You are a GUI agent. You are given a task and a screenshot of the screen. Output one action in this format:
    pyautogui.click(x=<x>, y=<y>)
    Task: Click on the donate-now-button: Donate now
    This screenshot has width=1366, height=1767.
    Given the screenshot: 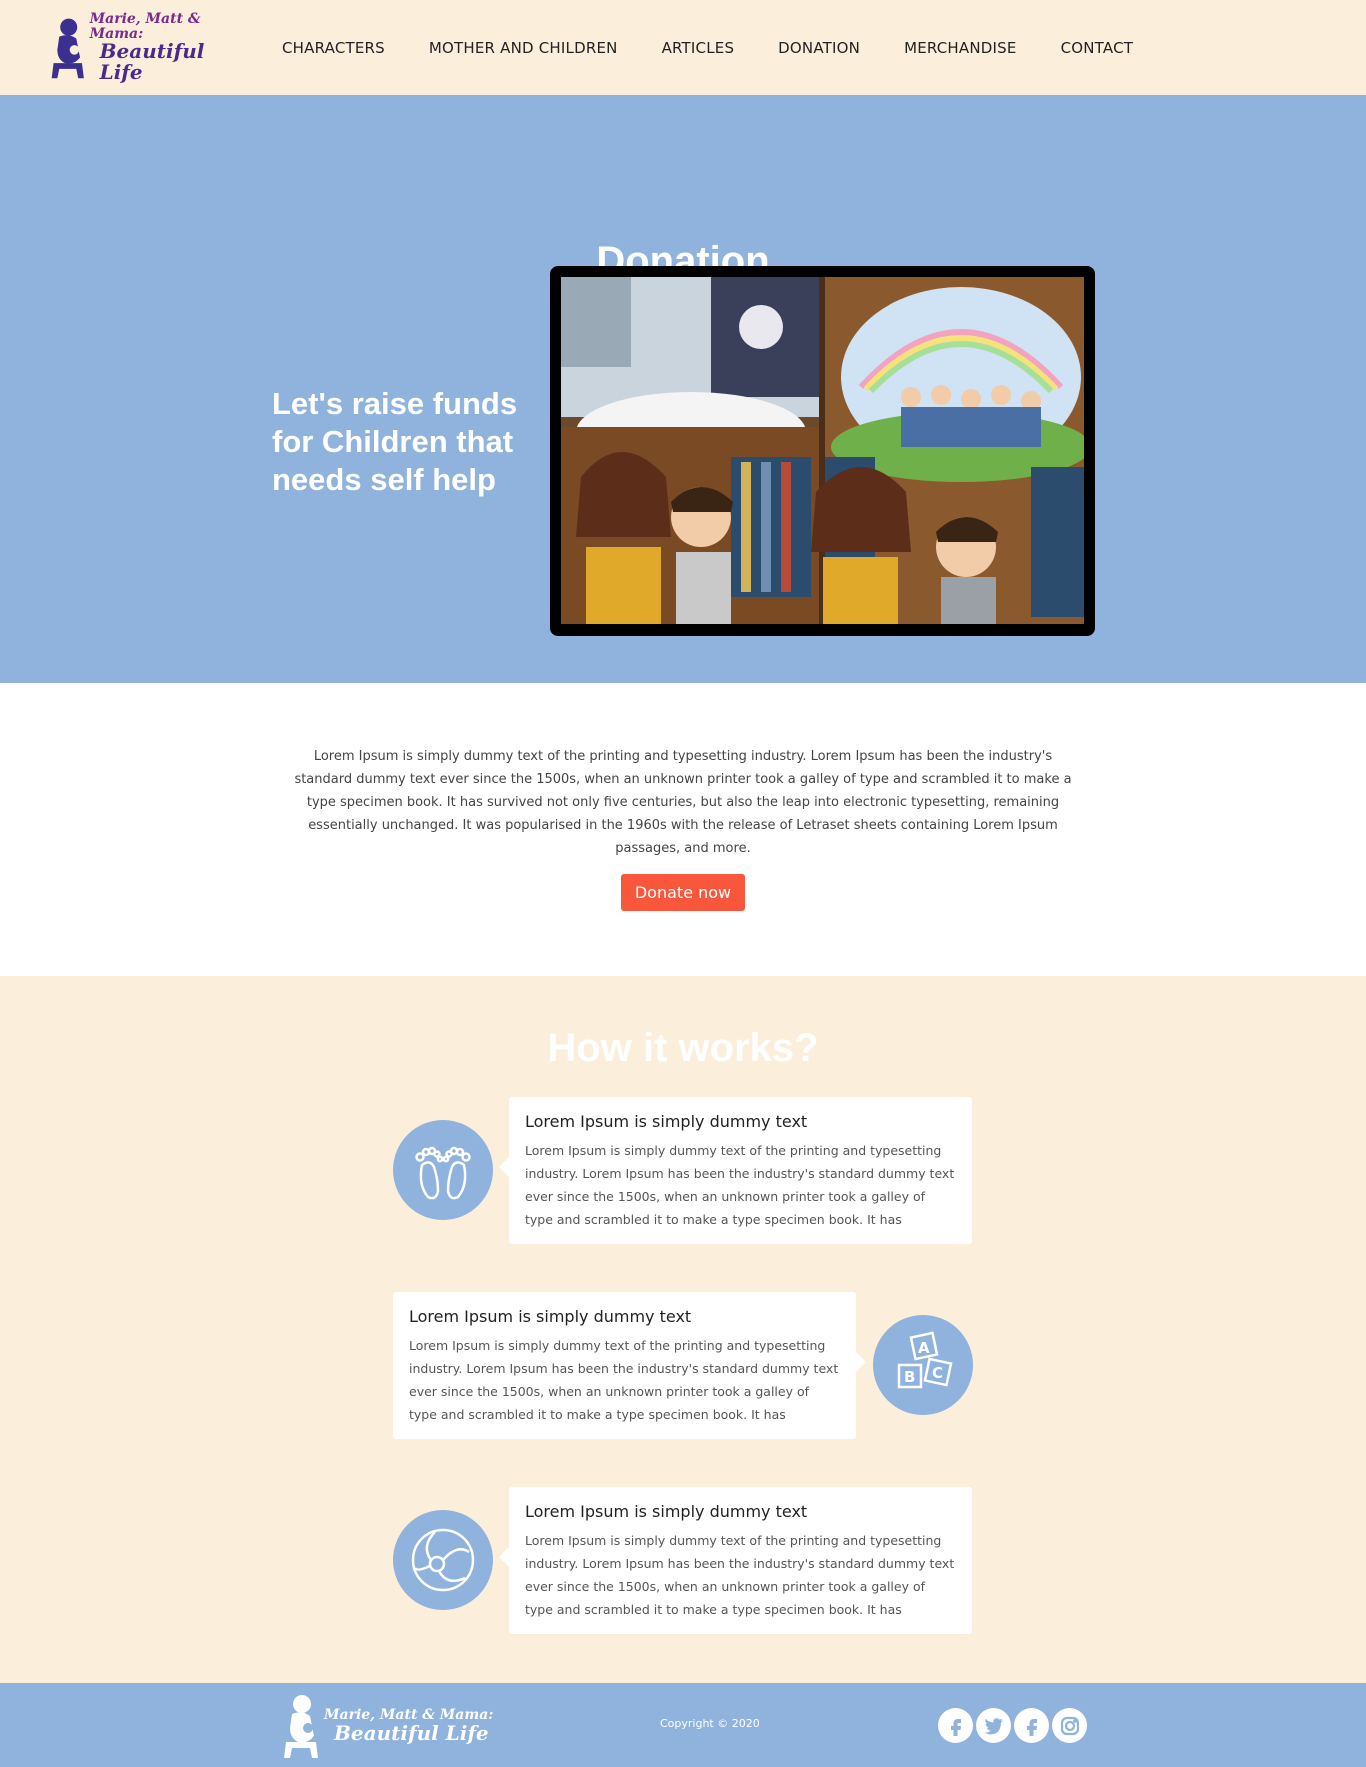 What is the action you would take?
    pyautogui.click(x=683, y=892)
    